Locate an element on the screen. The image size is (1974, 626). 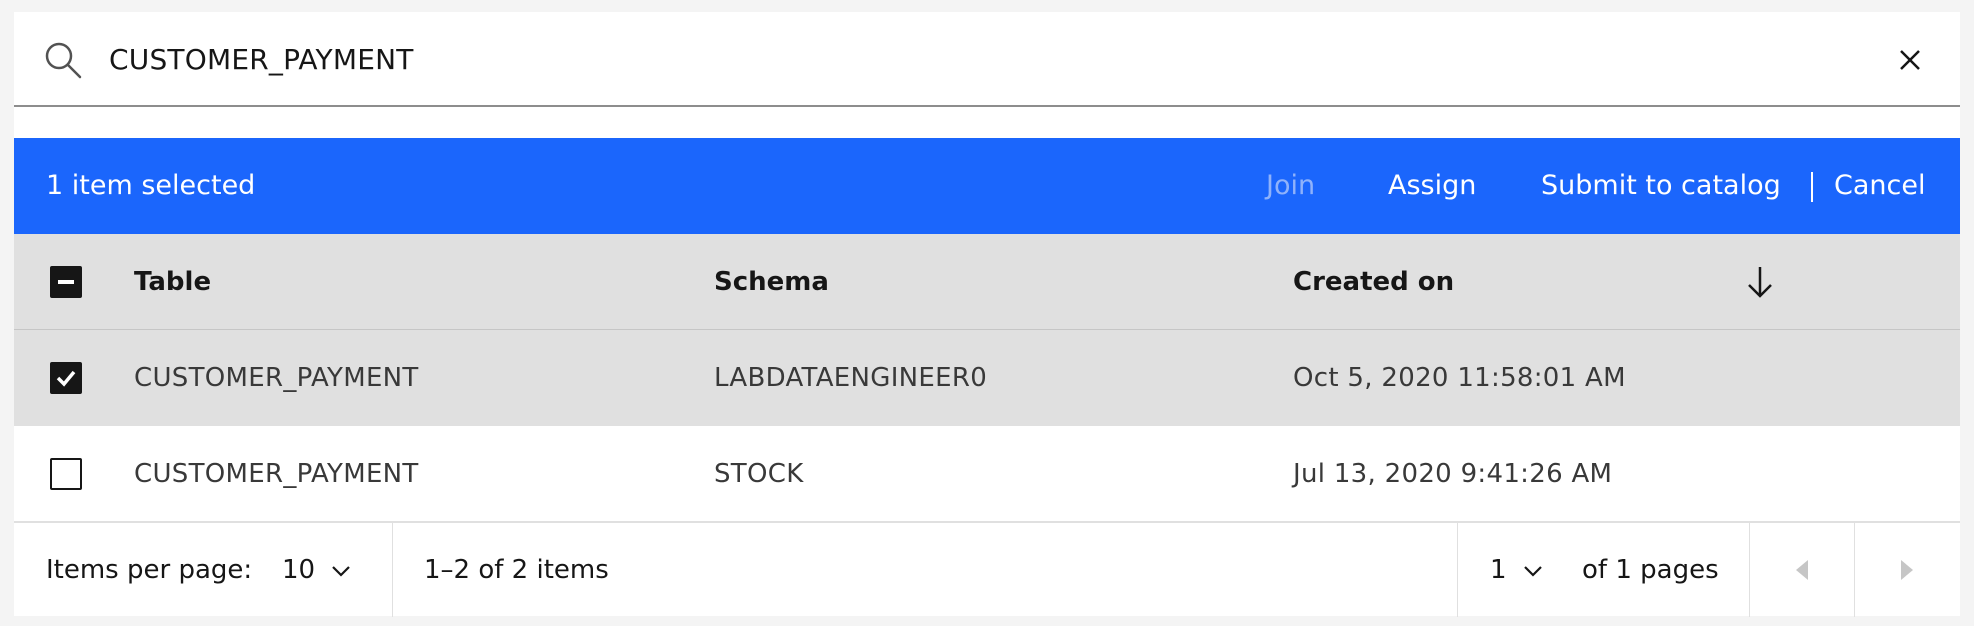
items-per-page-select: 10 is located at coordinates (298, 570).